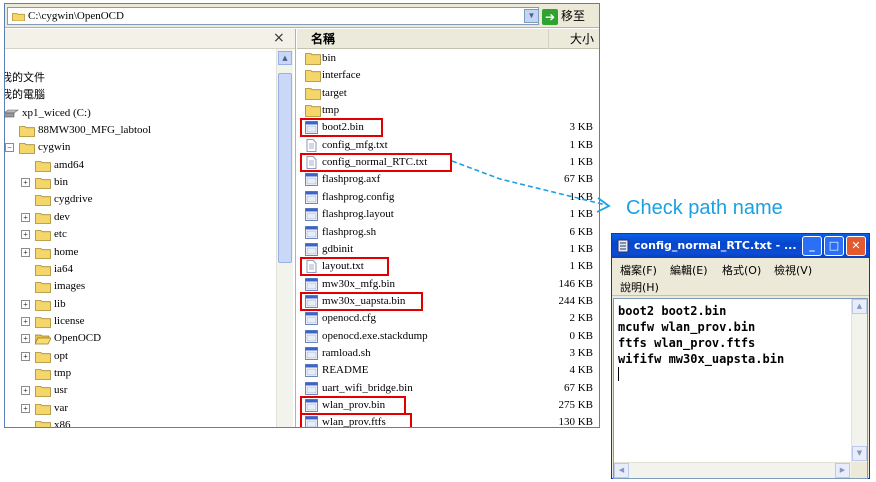 This screenshot has width=876, height=482. I want to click on tree-item: + var, so click(140, 408).